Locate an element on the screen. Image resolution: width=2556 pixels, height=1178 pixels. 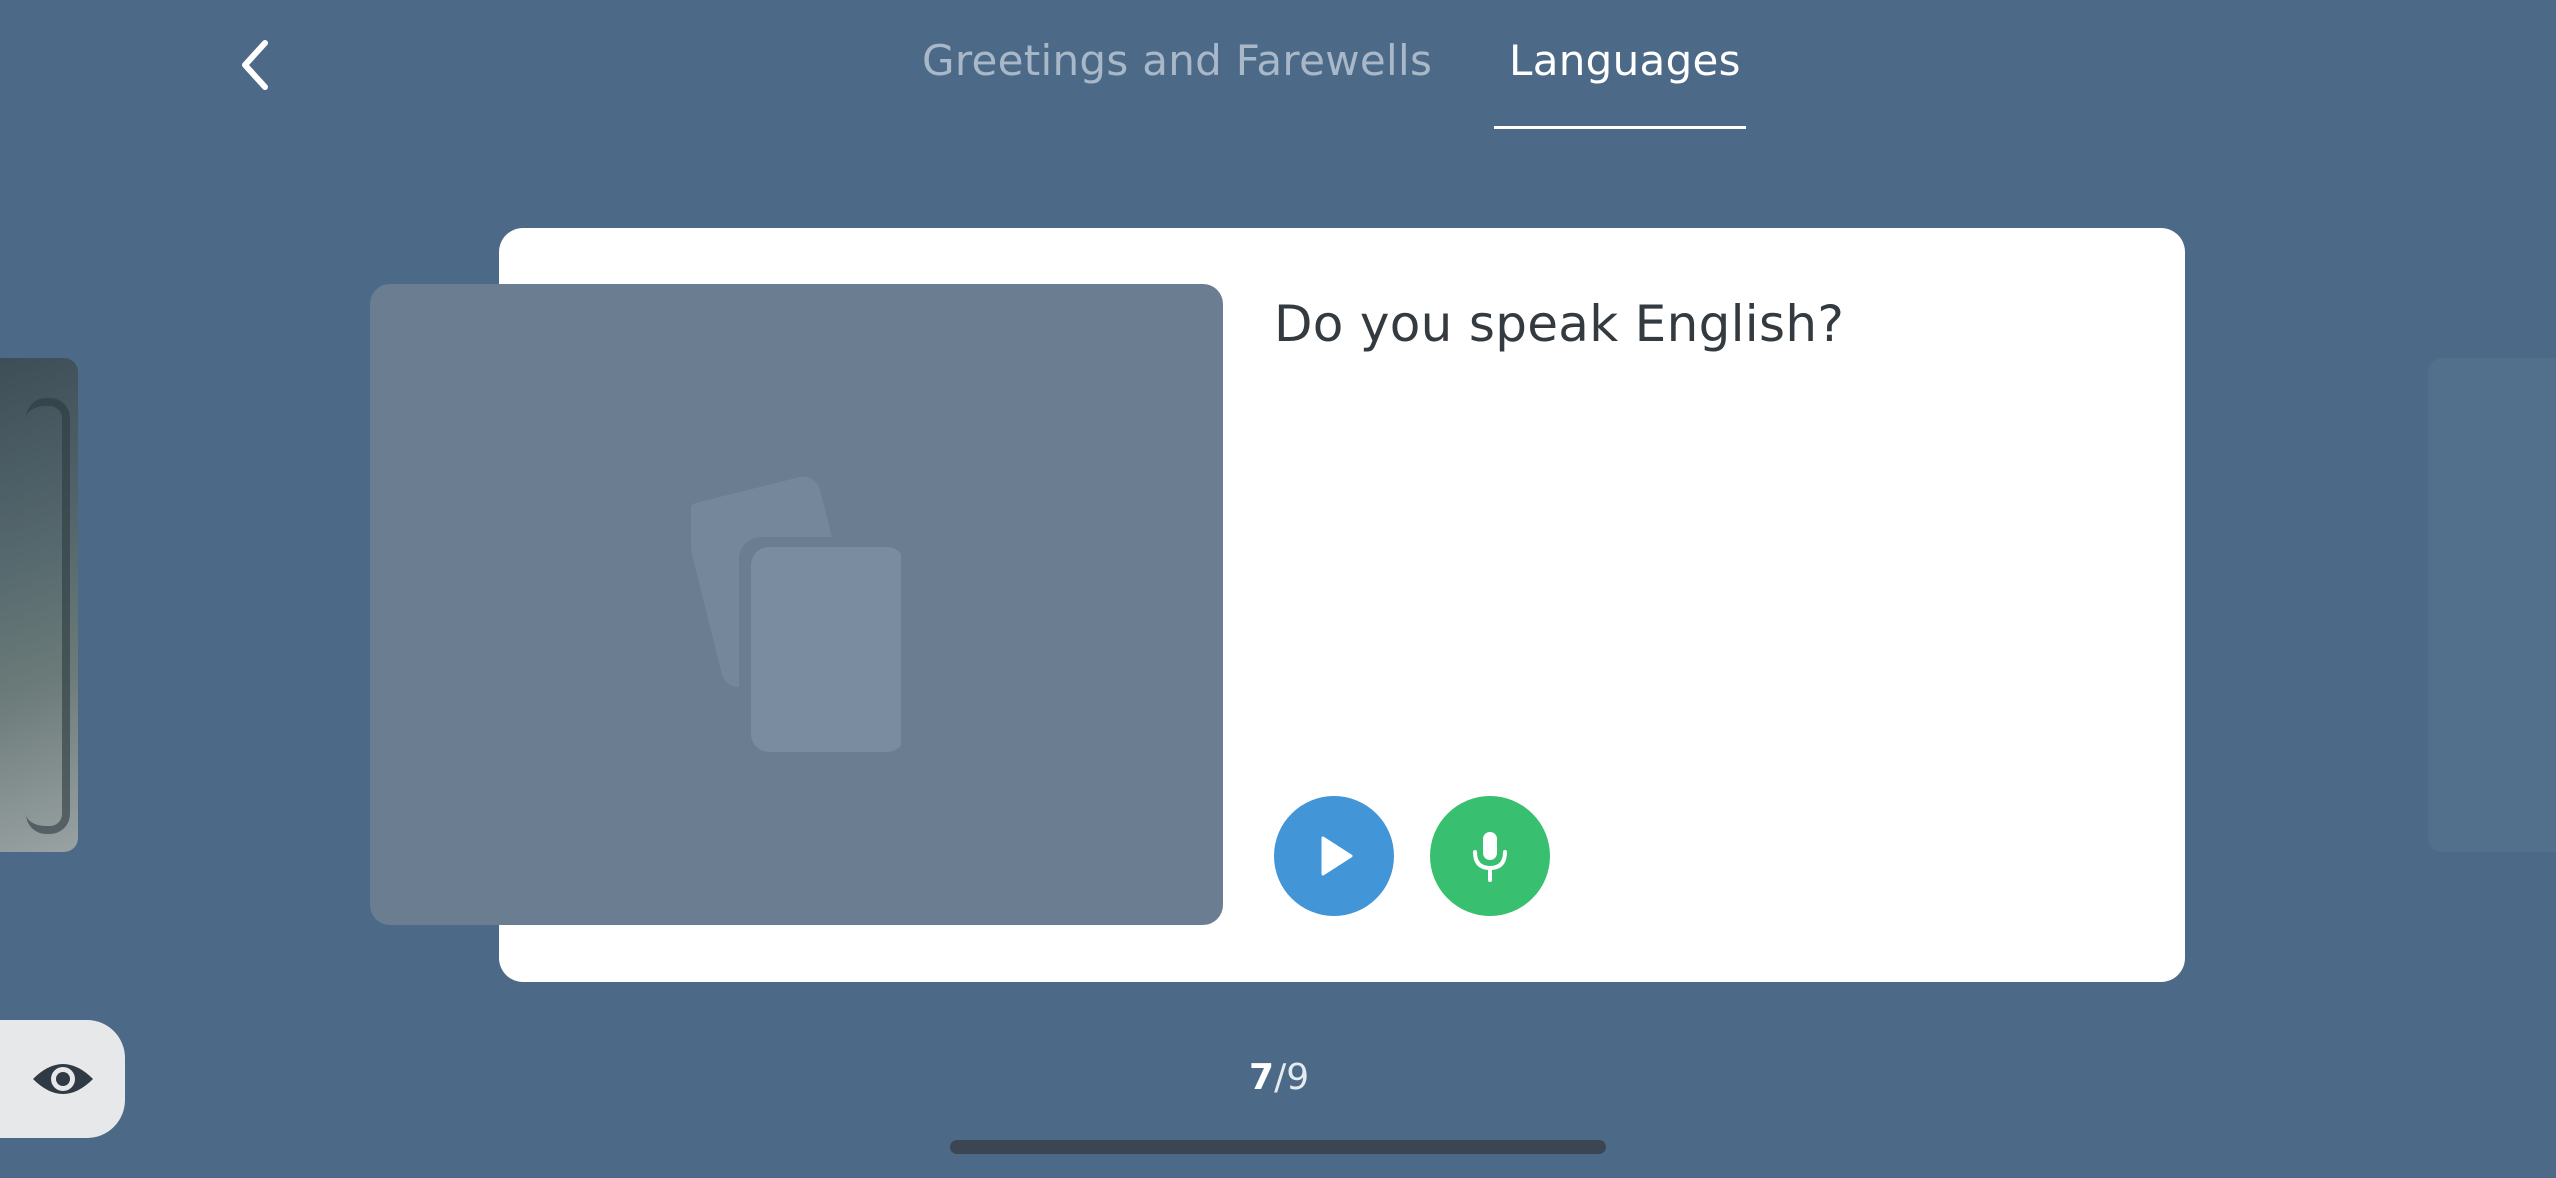
eye-icon is located at coordinates (62, 1079).